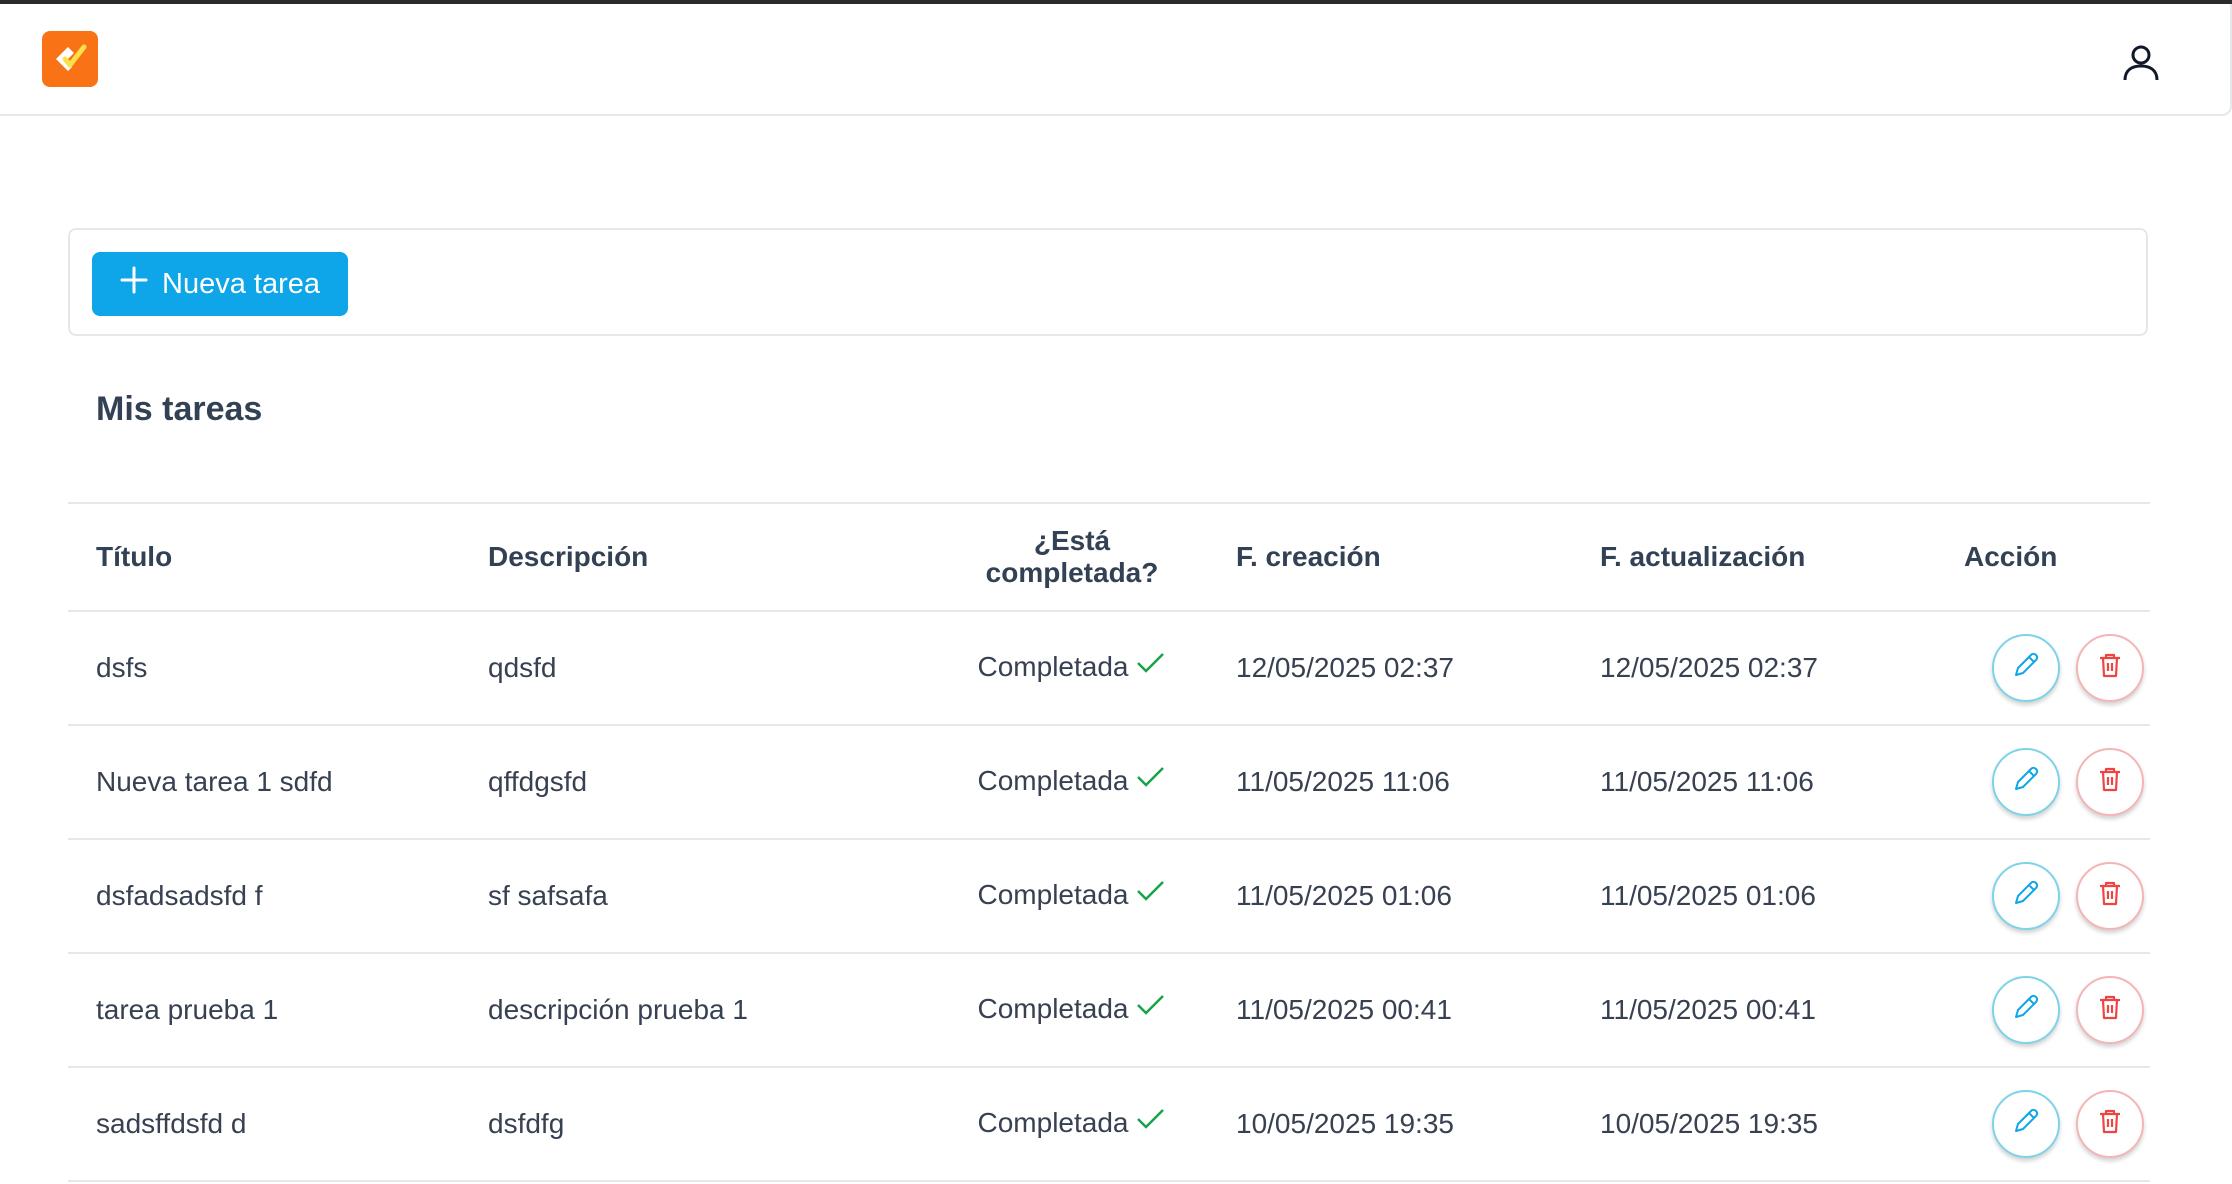  What do you see at coordinates (134, 284) in the screenshot?
I see `plus-icon` at bounding box center [134, 284].